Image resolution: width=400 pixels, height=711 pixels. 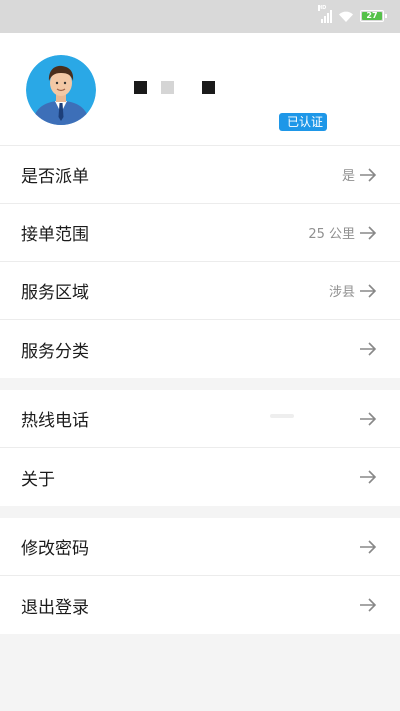 I want to click on row-label: 热线电话, so click(x=55, y=421).